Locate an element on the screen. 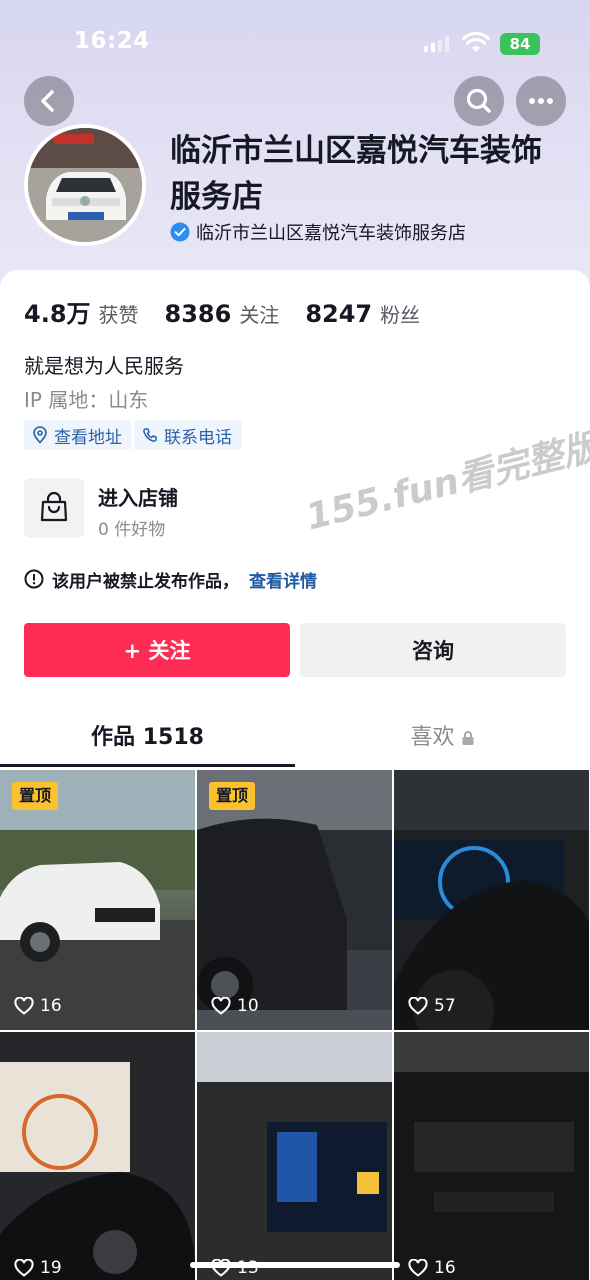 The image size is (590, 1280). store-name: 临沂市兰山区嘉悦汽车装饰服务店 is located at coordinates (356, 174).